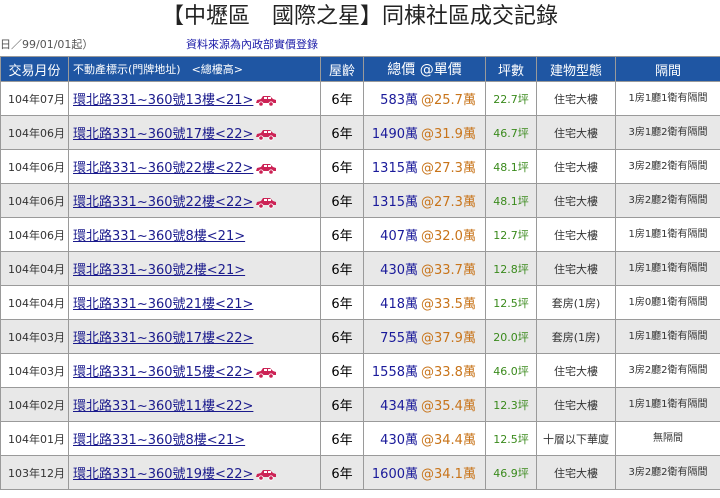 This screenshot has width=720, height=498. I want to click on address-link: 環北路331~360號15樓<22>, so click(163, 372).